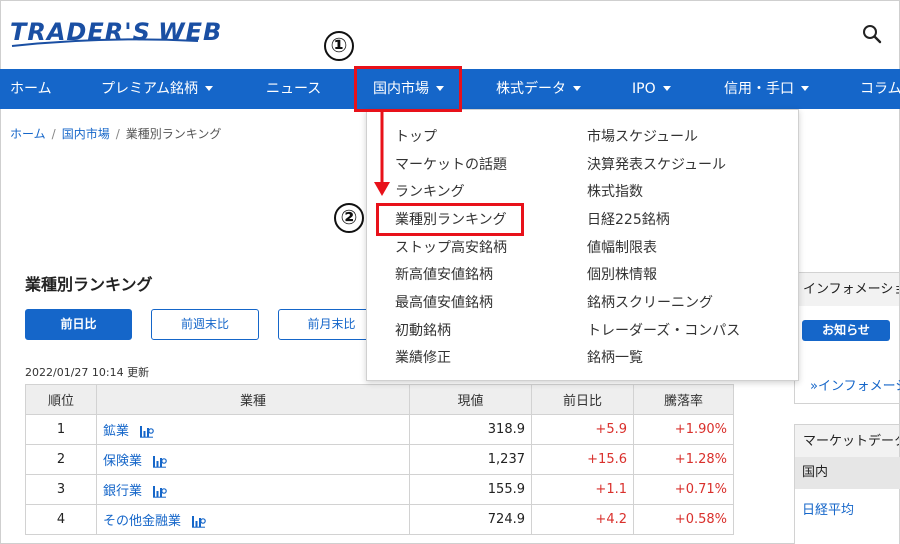 The height and width of the screenshot is (544, 900). Describe the element at coordinates (628, 219) in the screenshot. I see `menu-item-nikkei225: 日経225銘柄` at that location.